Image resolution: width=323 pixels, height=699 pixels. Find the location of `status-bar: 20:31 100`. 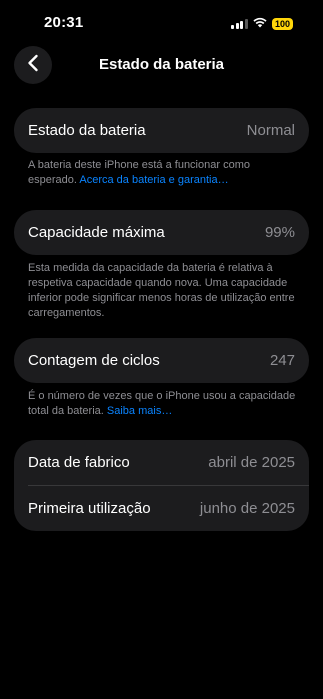

status-bar: 20:31 100 is located at coordinates (161, 22).